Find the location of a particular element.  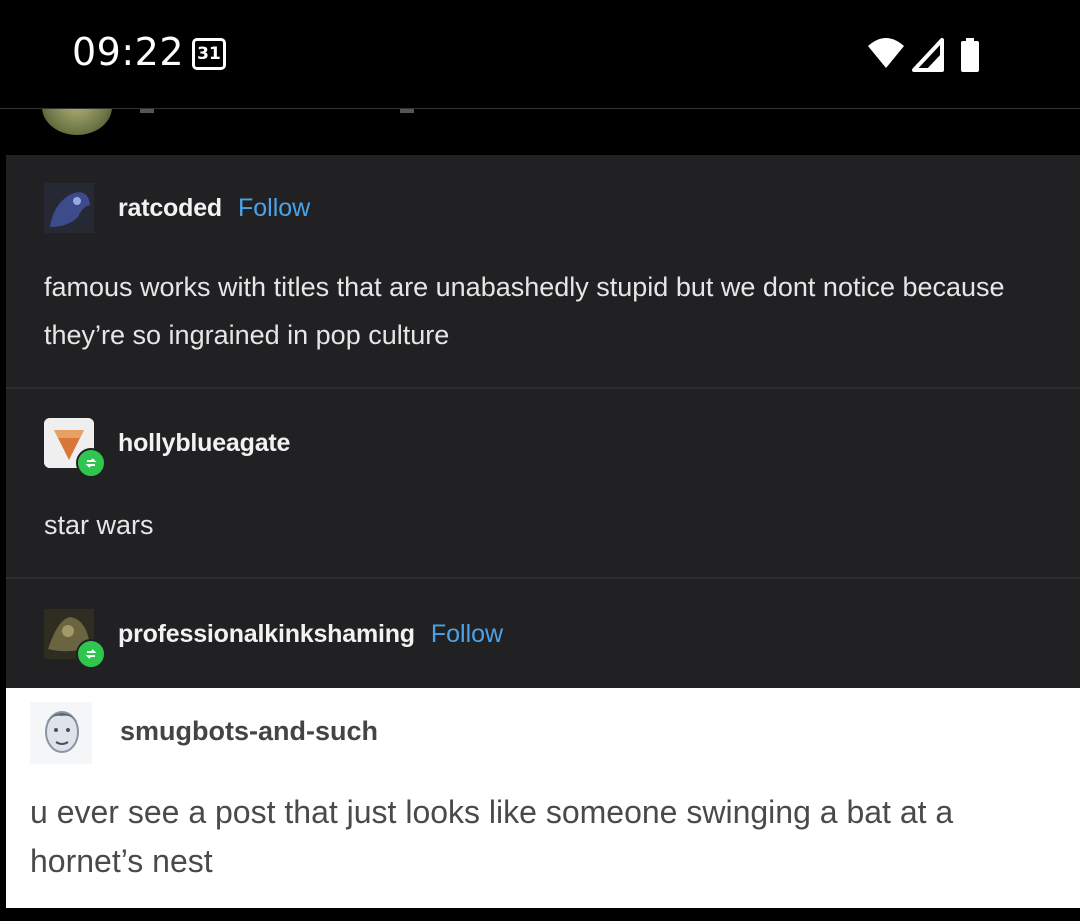

wifi-icon is located at coordinates (886, 53).